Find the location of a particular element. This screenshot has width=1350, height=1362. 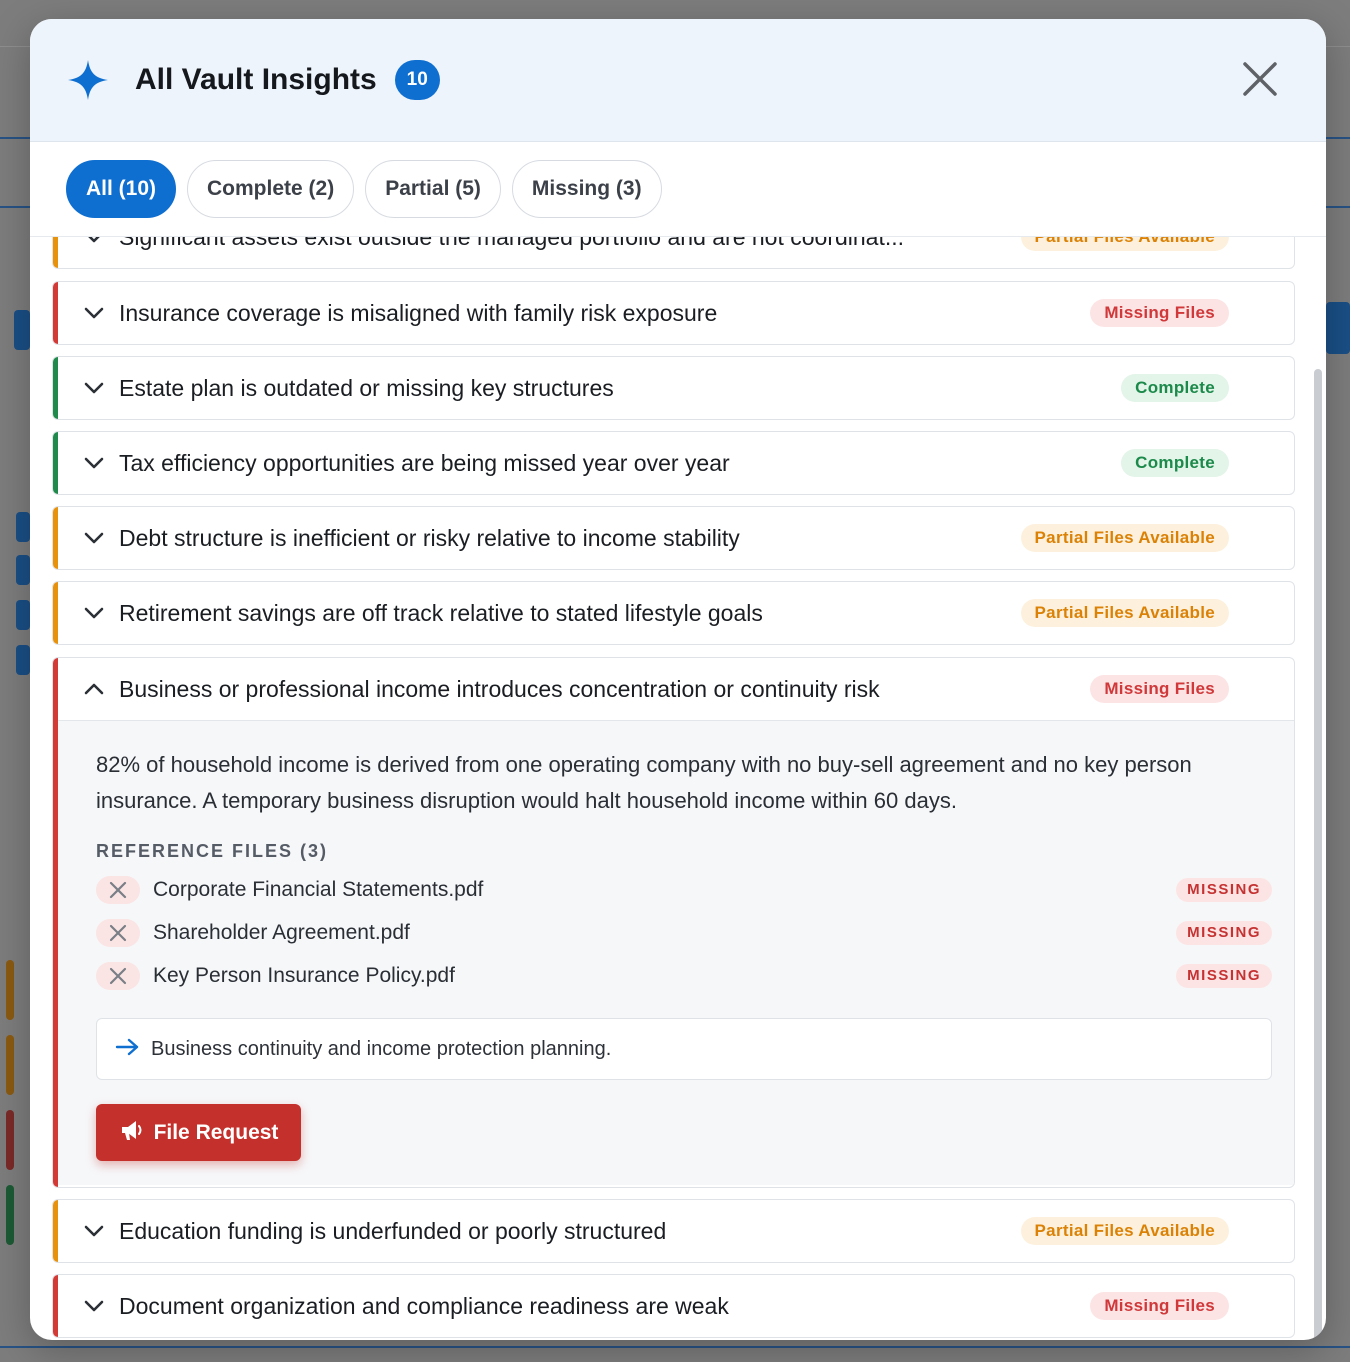

scrollbar is located at coordinates (1318, 854).